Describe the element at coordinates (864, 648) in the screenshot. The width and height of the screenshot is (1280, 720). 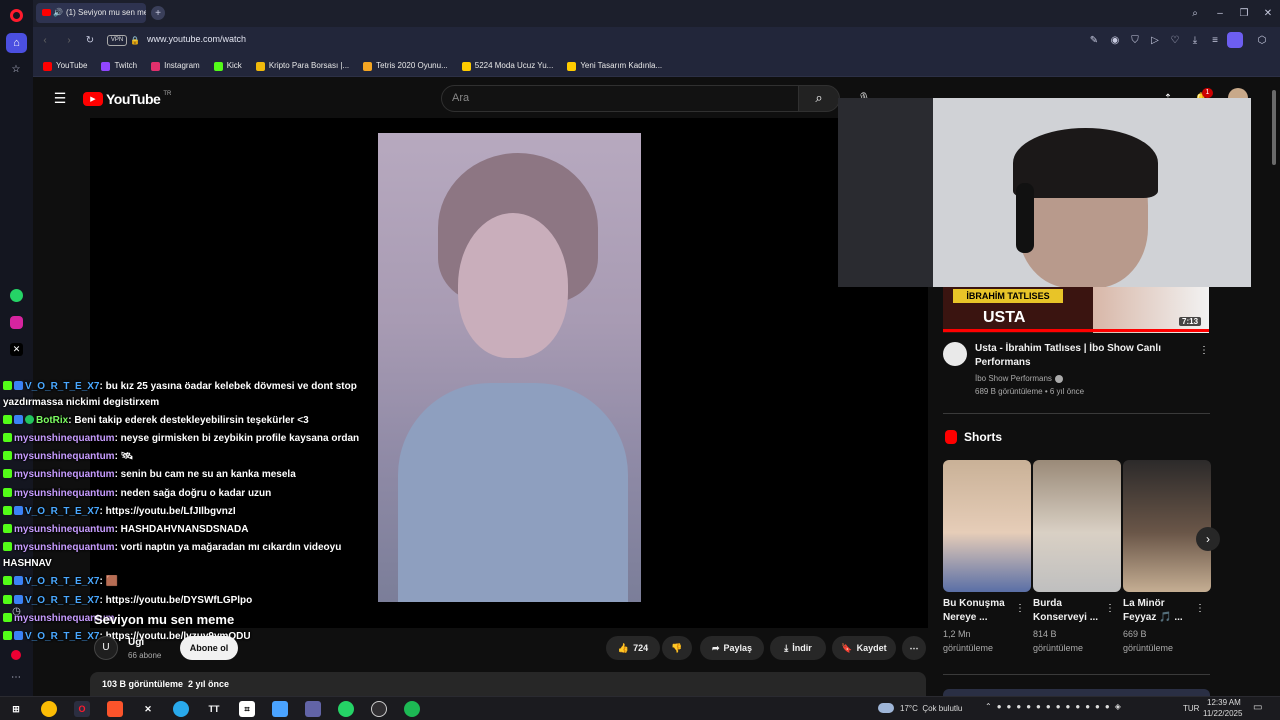
I see `save-button: 🔖 Kaydet` at that location.